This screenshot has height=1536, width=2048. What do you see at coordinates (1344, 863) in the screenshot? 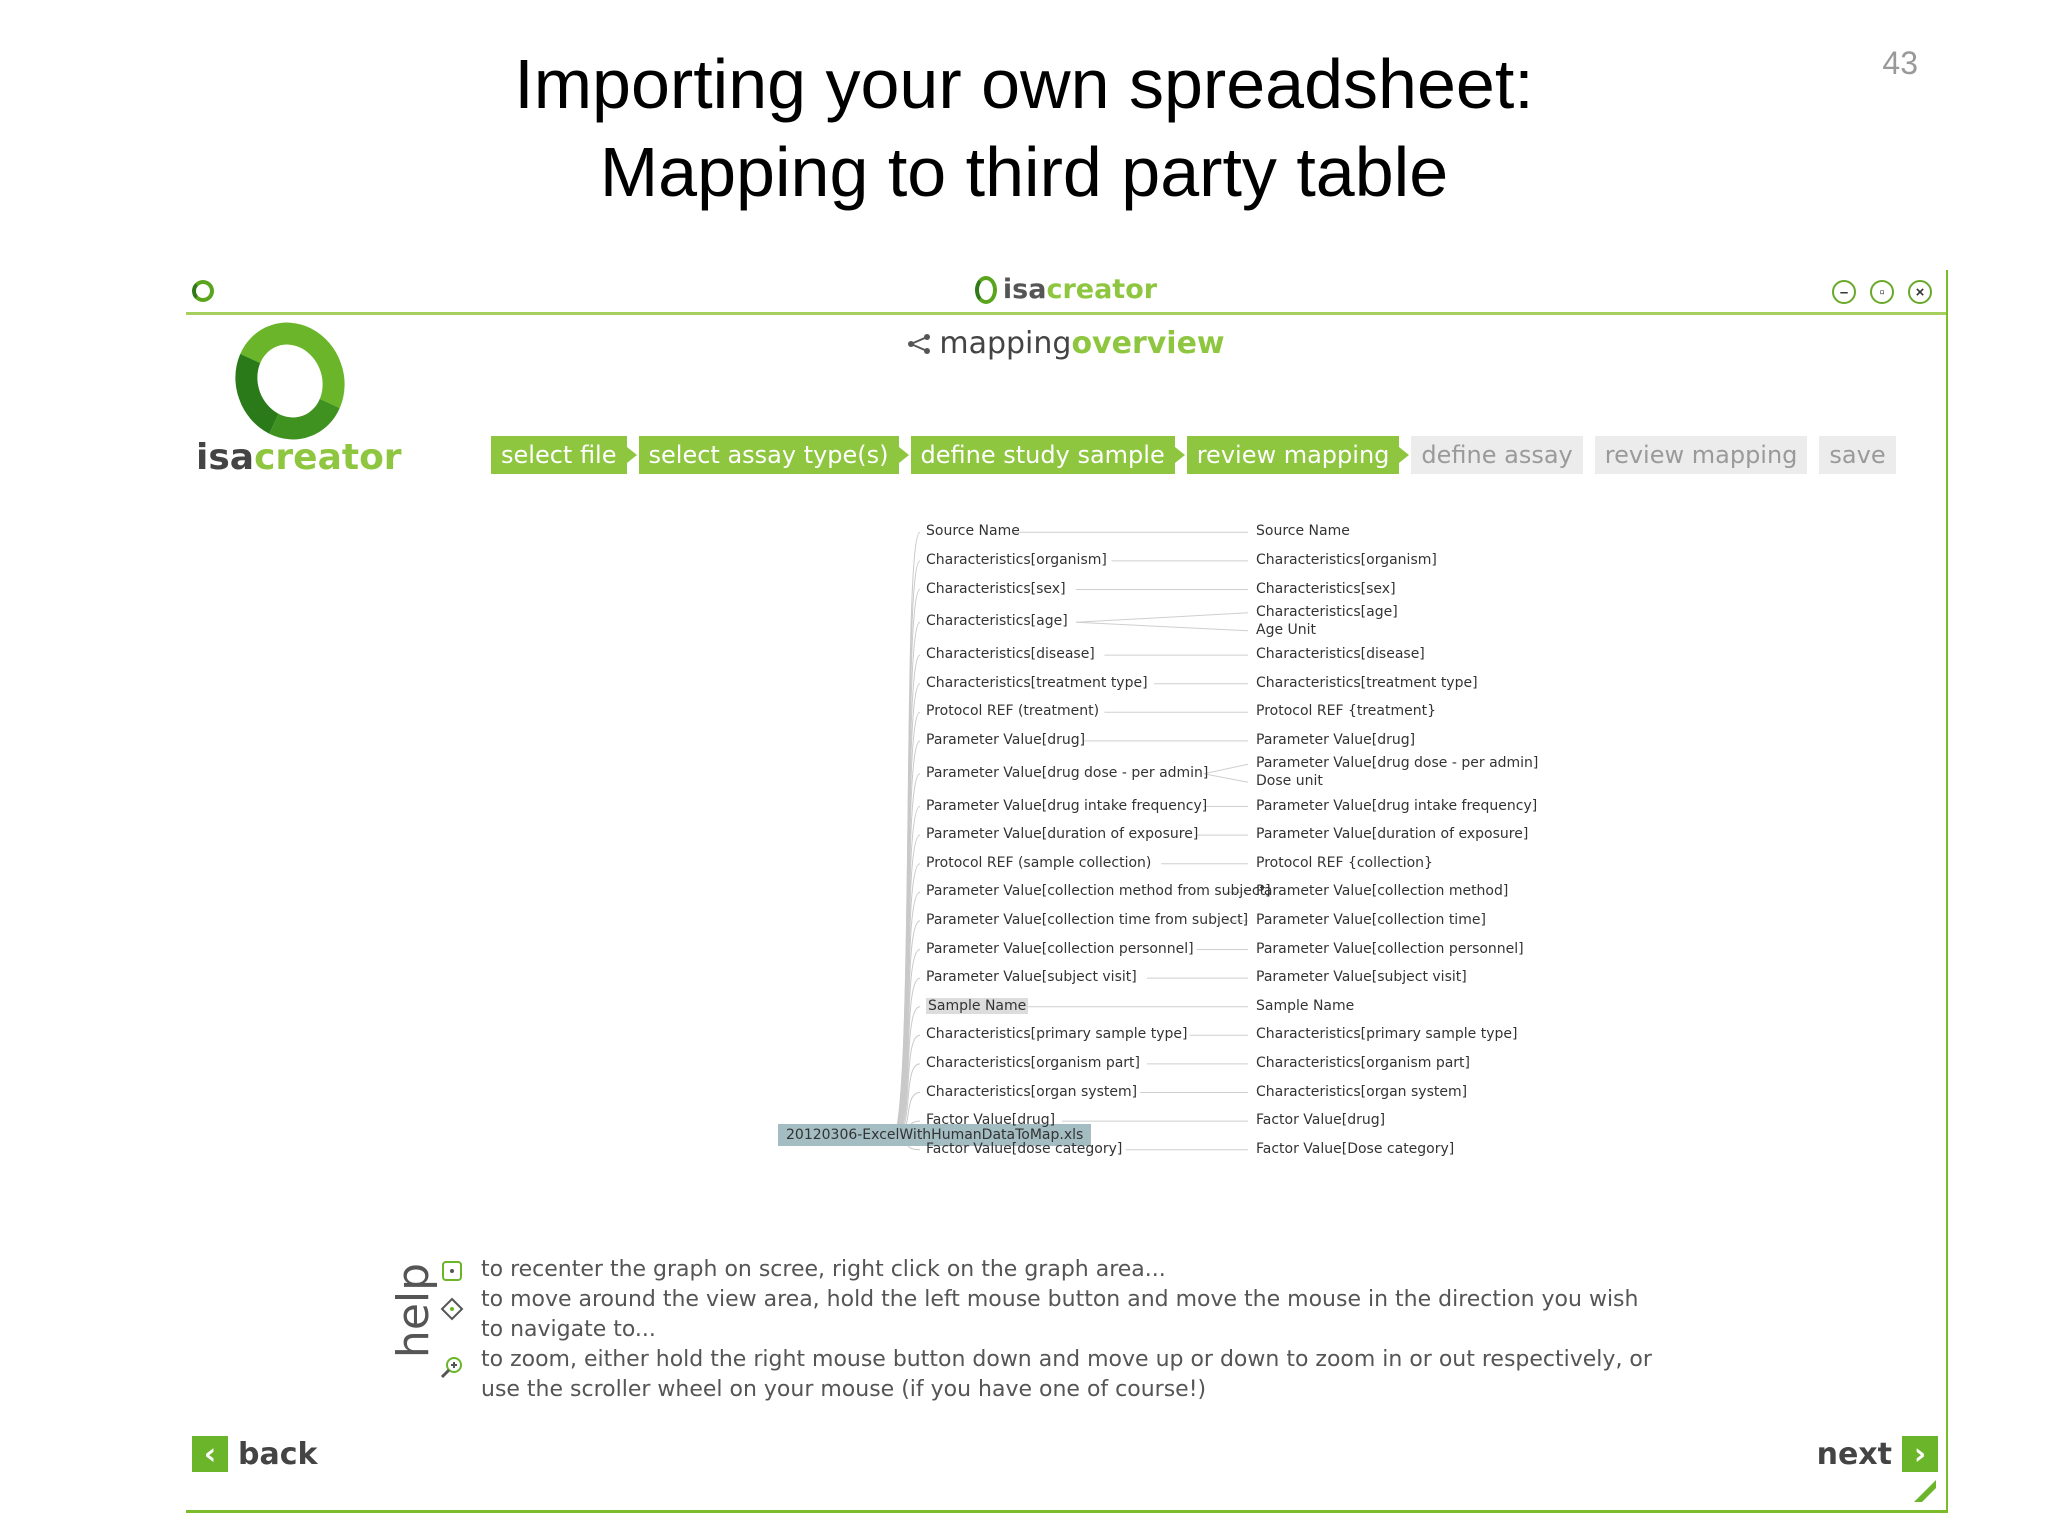
I see `target-column: Protocol REF {collection}` at bounding box center [1344, 863].